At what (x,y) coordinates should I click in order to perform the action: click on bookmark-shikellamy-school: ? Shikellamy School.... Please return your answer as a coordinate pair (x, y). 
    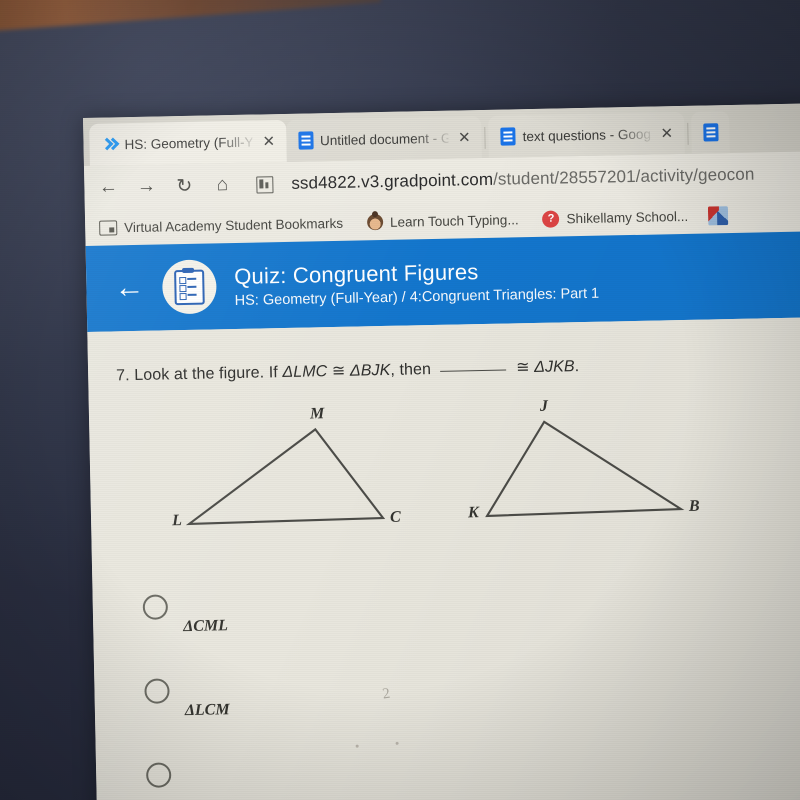
    Looking at the image, I should click on (615, 217).